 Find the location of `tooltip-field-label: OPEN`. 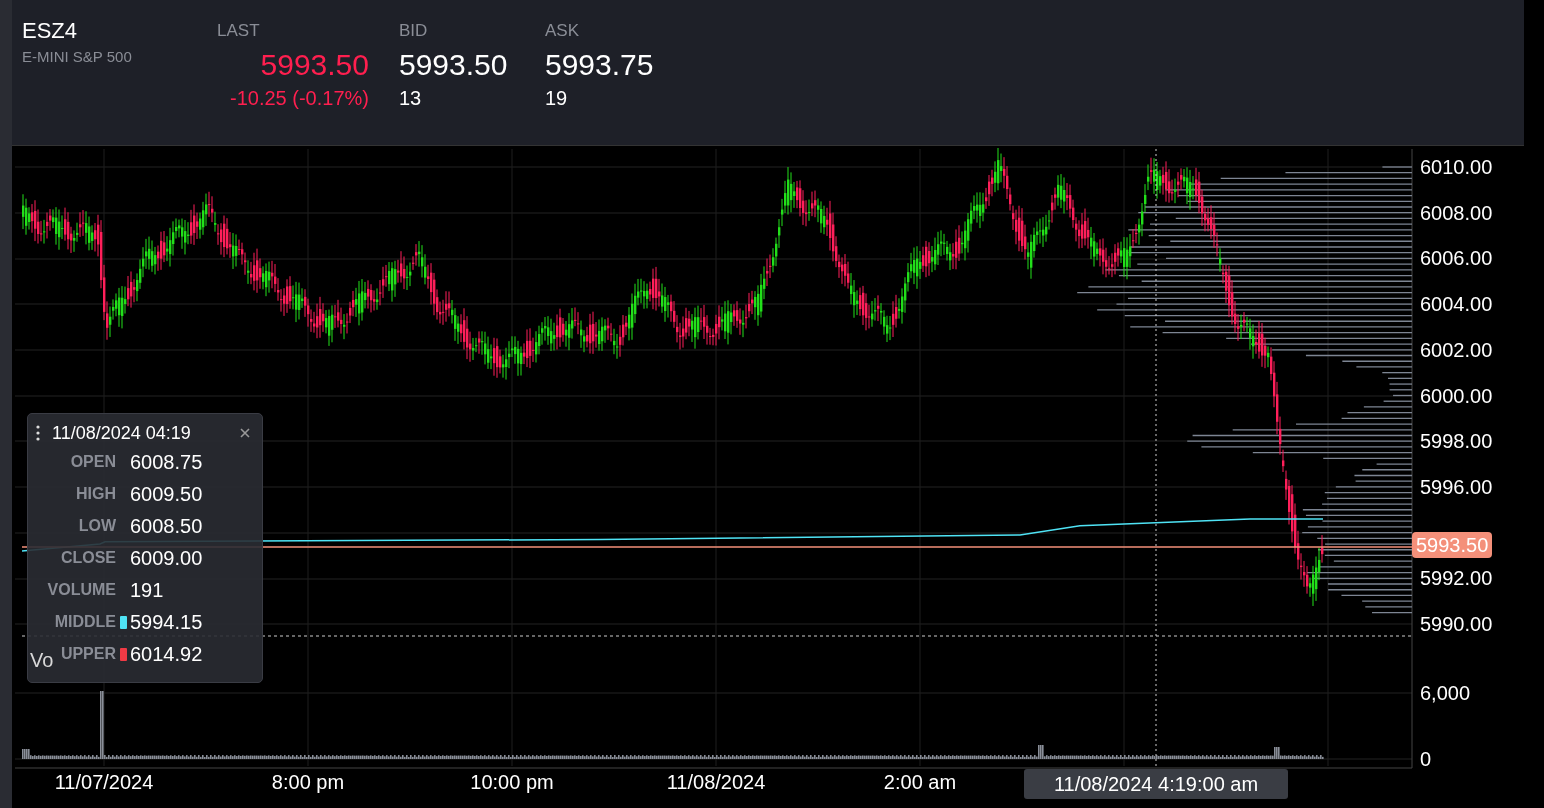

tooltip-field-label: OPEN is located at coordinates (93, 462).